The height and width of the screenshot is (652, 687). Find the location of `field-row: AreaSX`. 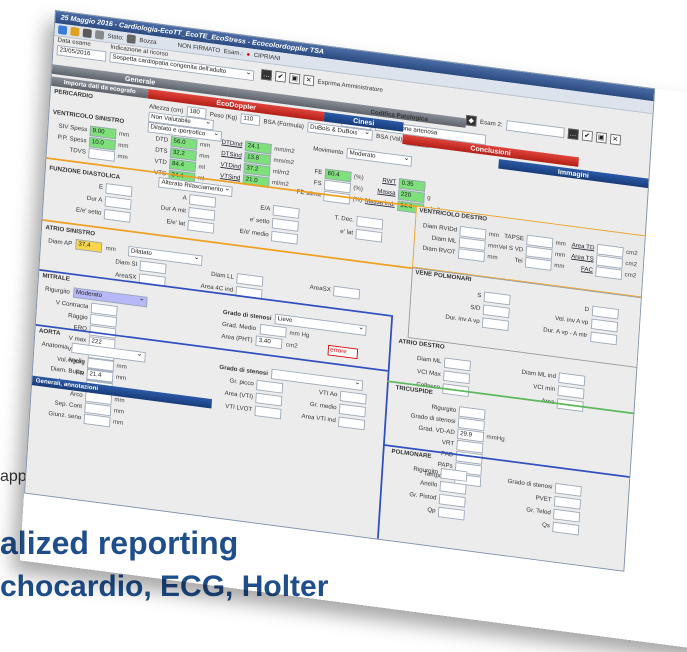

field-row: AreaSX is located at coordinates (344, 292).